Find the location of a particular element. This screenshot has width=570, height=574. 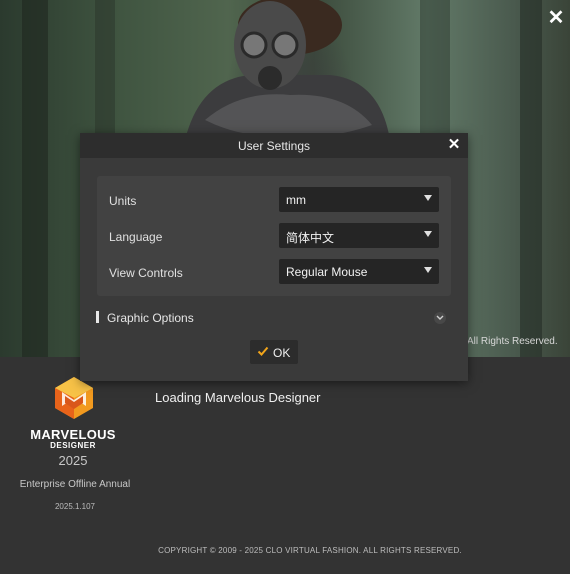

ok-button: OK is located at coordinates (274, 352).